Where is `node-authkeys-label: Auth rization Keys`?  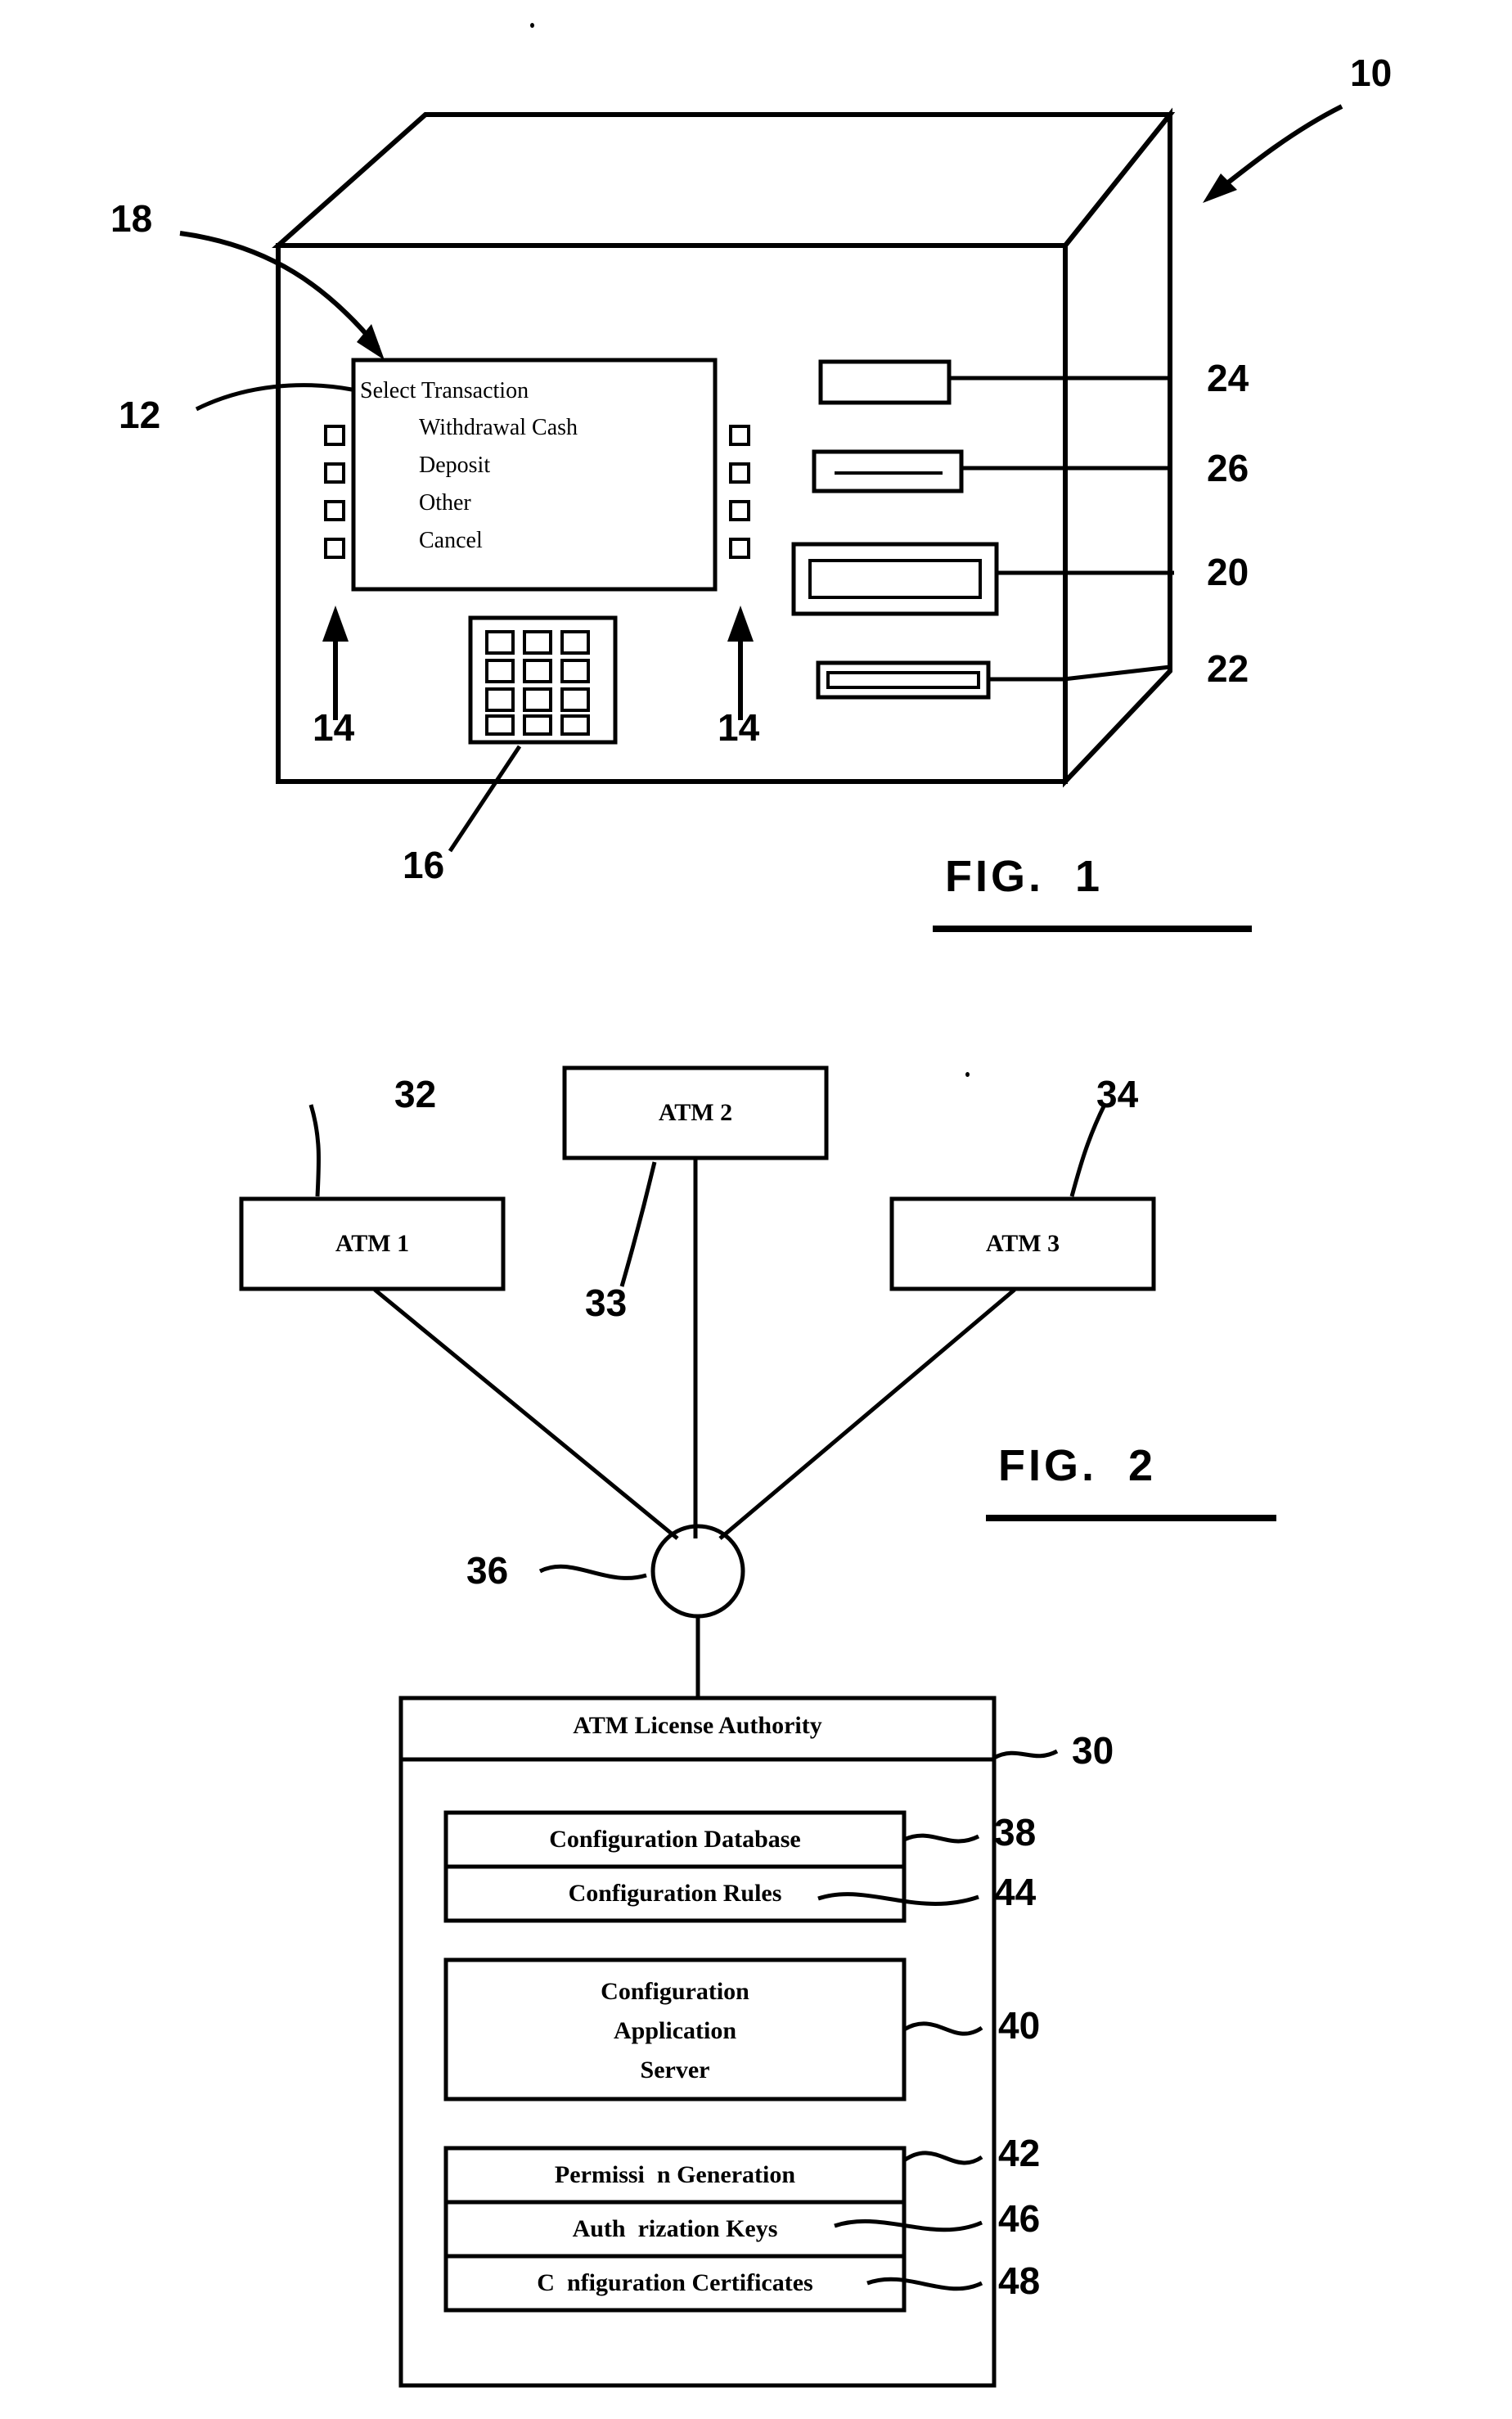 node-authkeys-label: Auth rization Keys is located at coordinates (675, 2228).